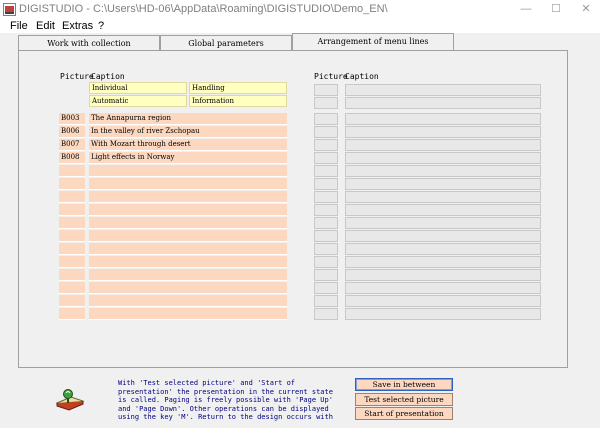 The image size is (600, 428). Describe the element at coordinates (70, 398) in the screenshot. I see `help-book-icon` at that location.